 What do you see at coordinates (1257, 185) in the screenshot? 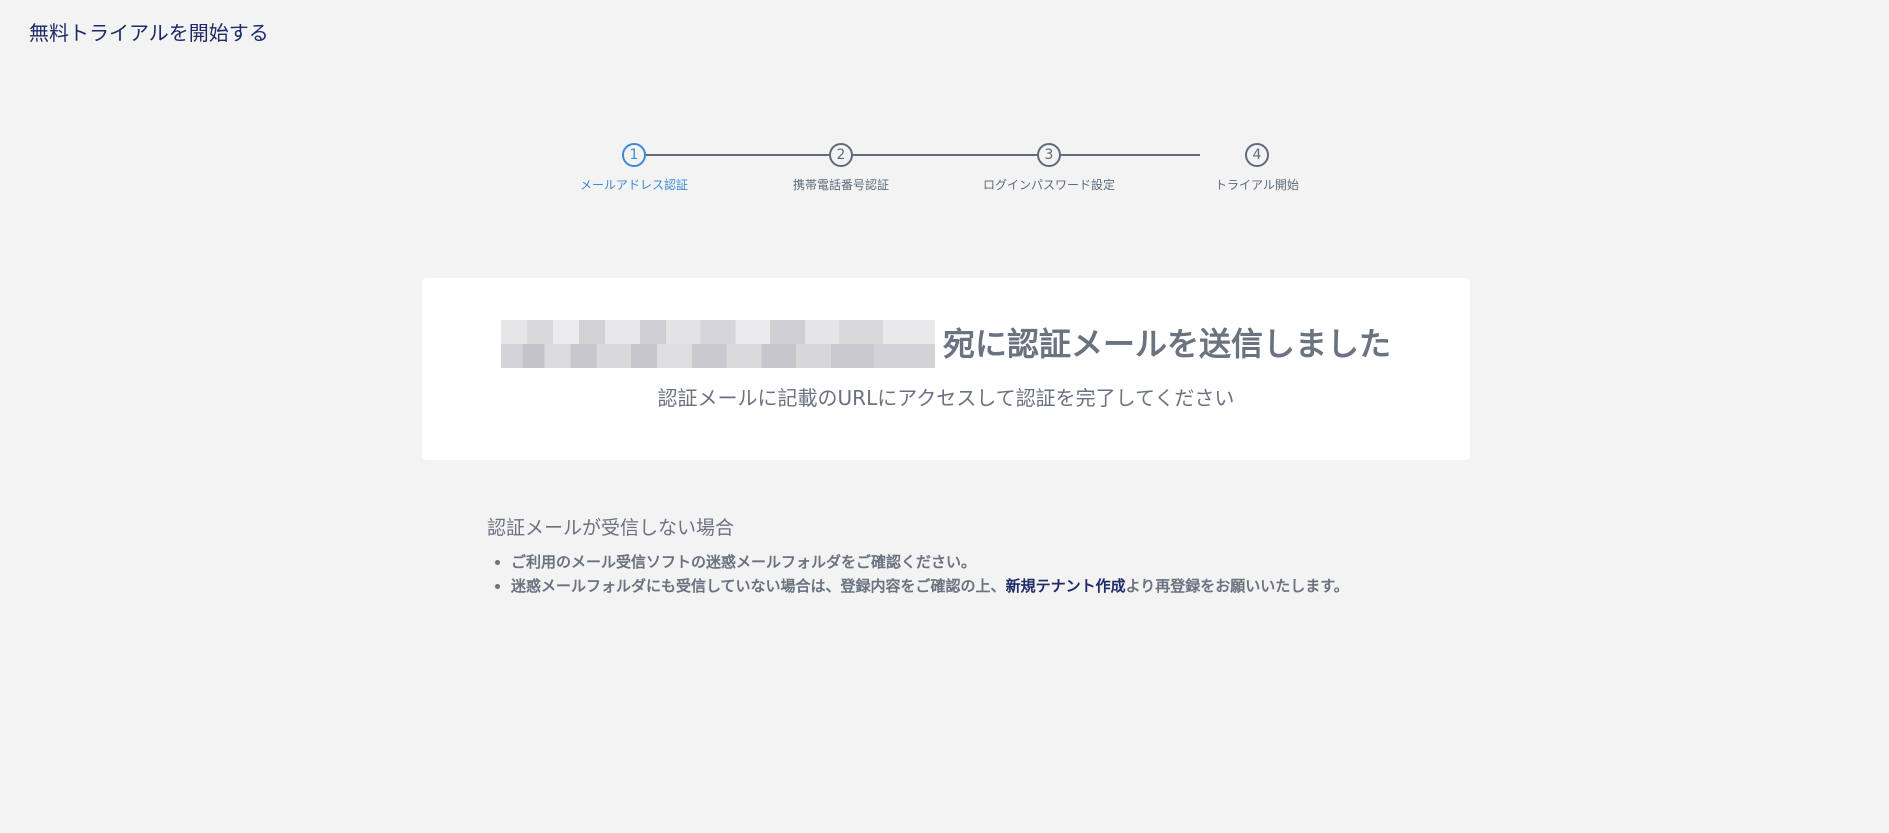
I see `step-label: トライアル開始` at bounding box center [1257, 185].